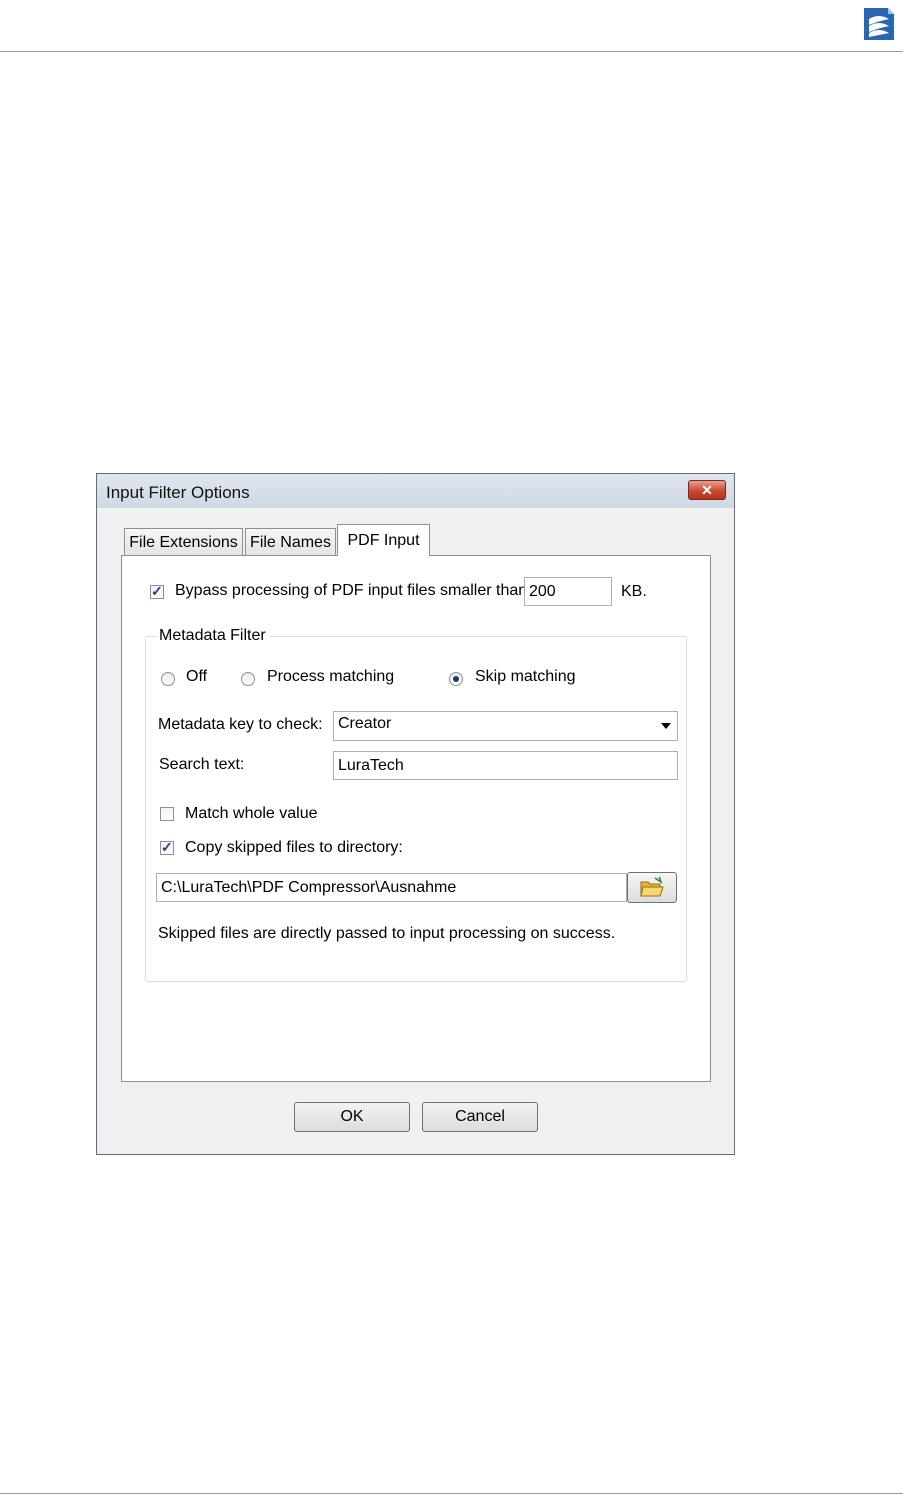 The image size is (903, 1495). I want to click on radio-off-label: Off, so click(197, 676).